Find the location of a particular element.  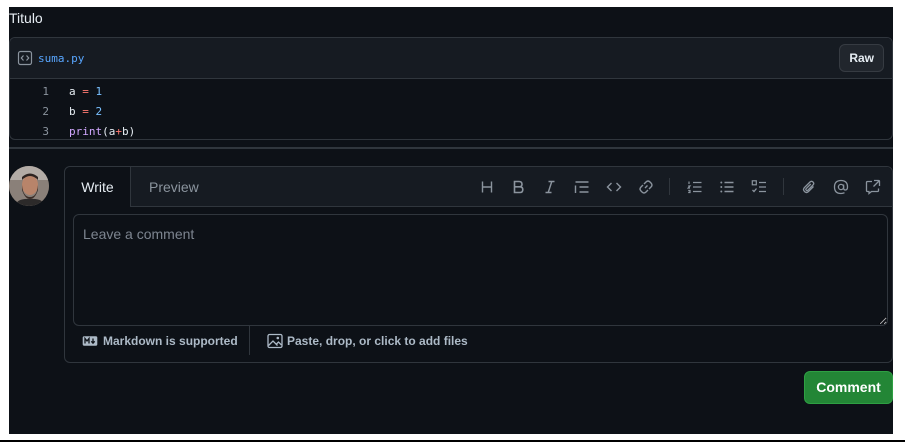

window-bottom-border is located at coordinates (452, 441).